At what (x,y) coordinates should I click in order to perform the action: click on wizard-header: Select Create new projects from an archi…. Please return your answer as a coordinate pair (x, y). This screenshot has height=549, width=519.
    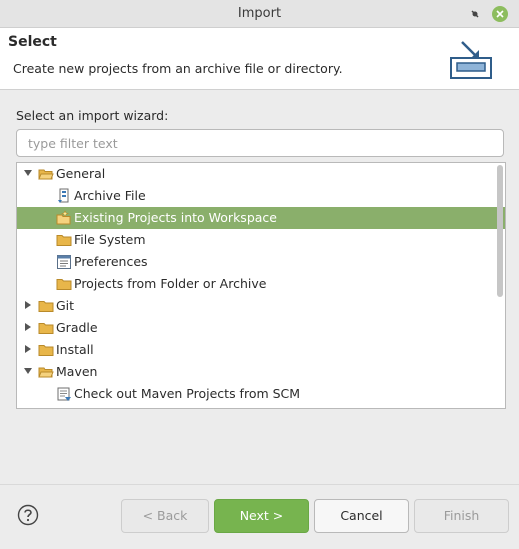
    Looking at the image, I should click on (259, 59).